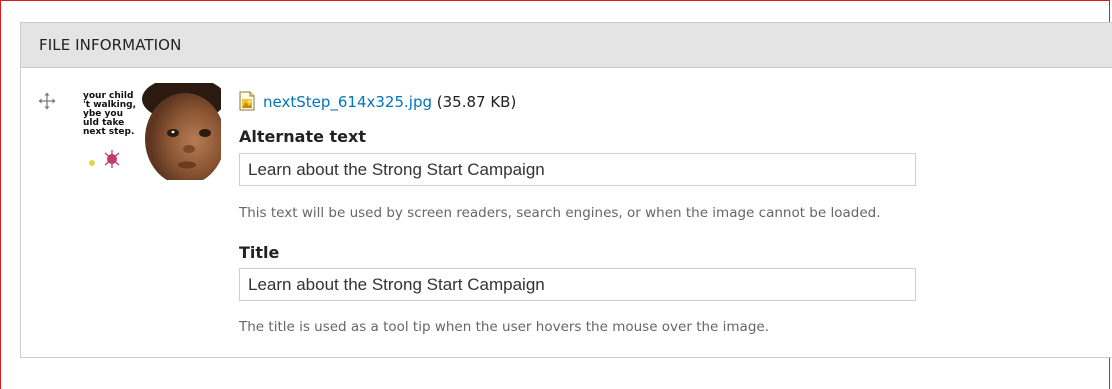 This screenshot has width=1112, height=389. What do you see at coordinates (47, 101) in the screenshot?
I see `drag-handle-icon` at bounding box center [47, 101].